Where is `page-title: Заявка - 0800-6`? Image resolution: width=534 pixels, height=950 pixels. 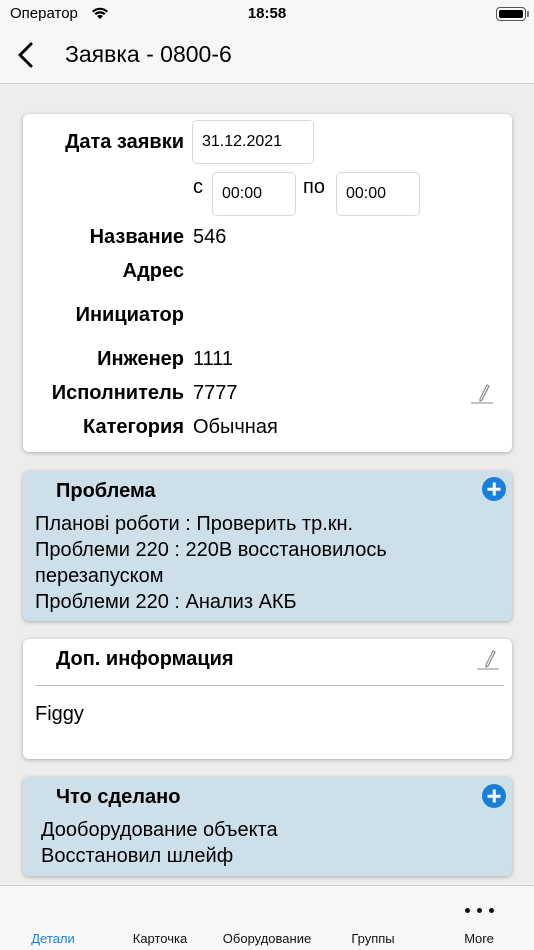
page-title: Заявка - 0800-6 is located at coordinates (148, 54).